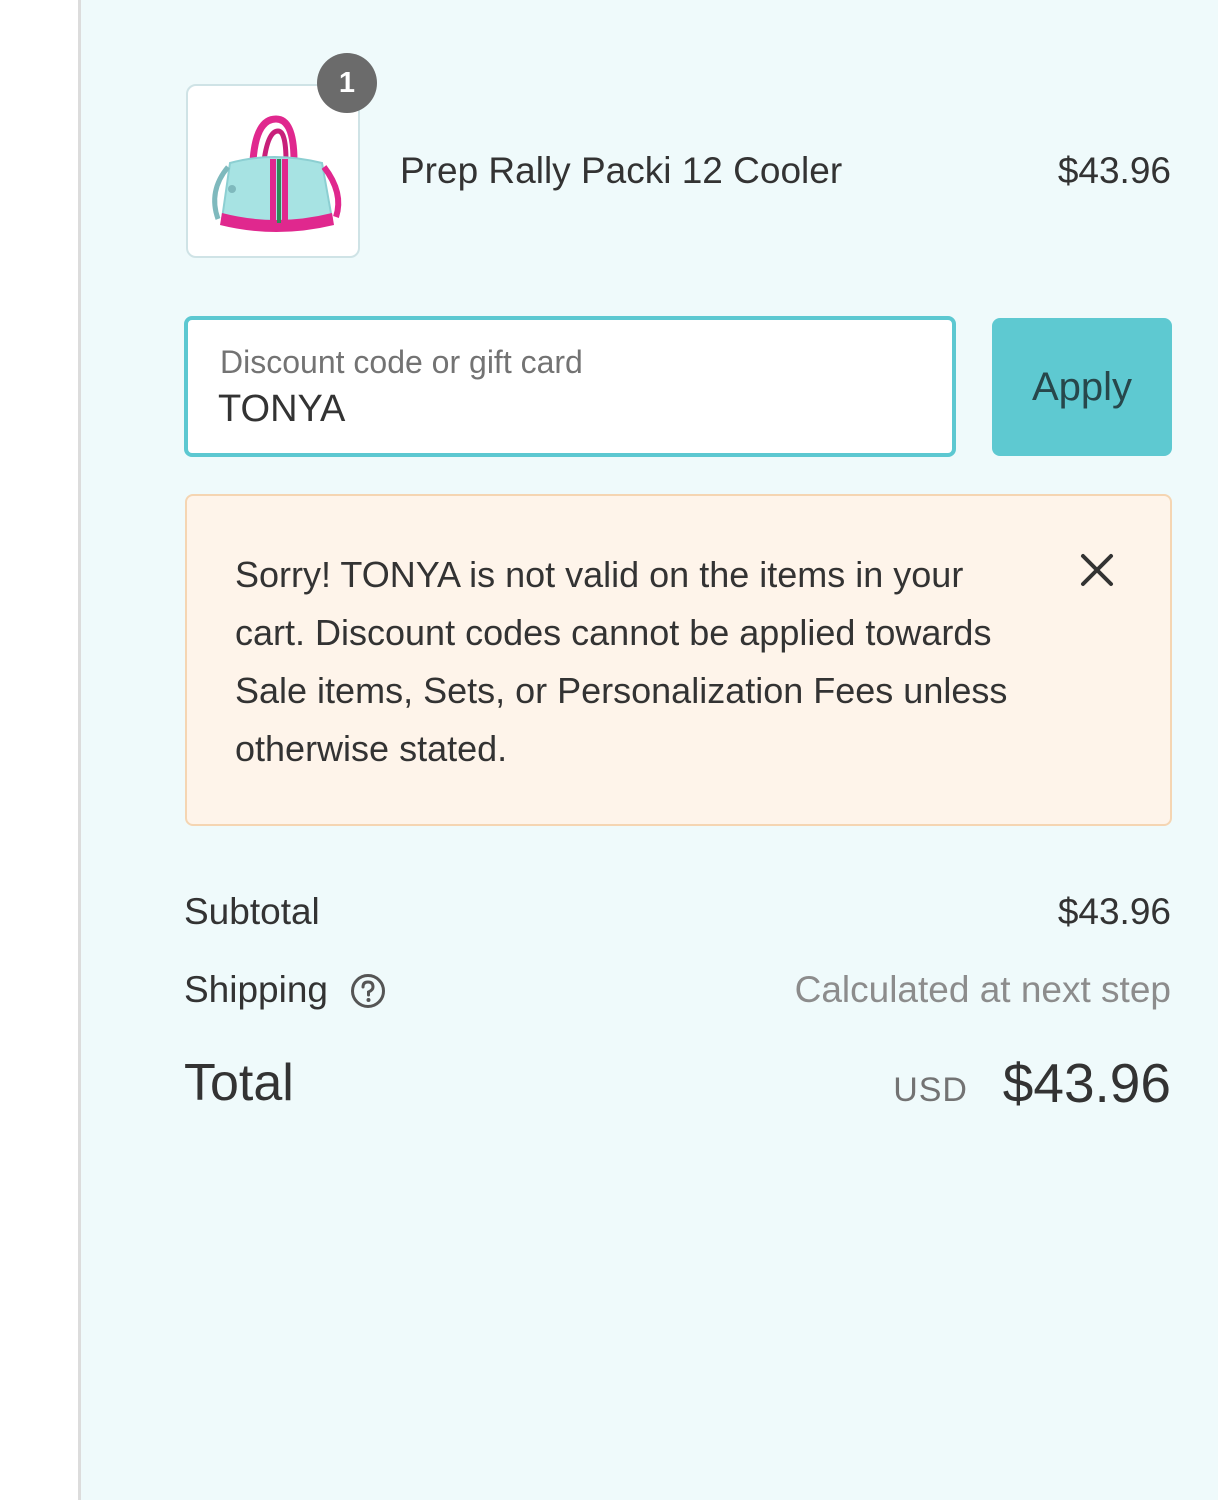  Describe the element at coordinates (239, 1083) in the screenshot. I see `total-label: Total` at that location.